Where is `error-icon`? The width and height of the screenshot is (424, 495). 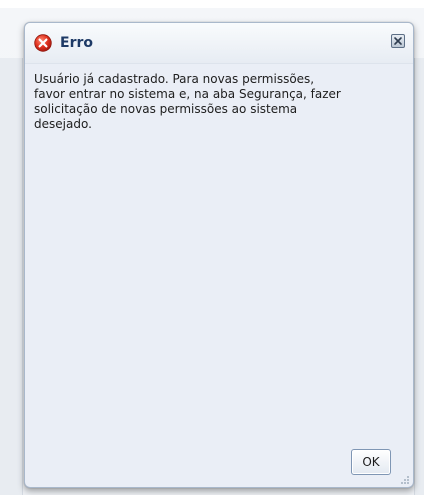 error-icon is located at coordinates (43, 43).